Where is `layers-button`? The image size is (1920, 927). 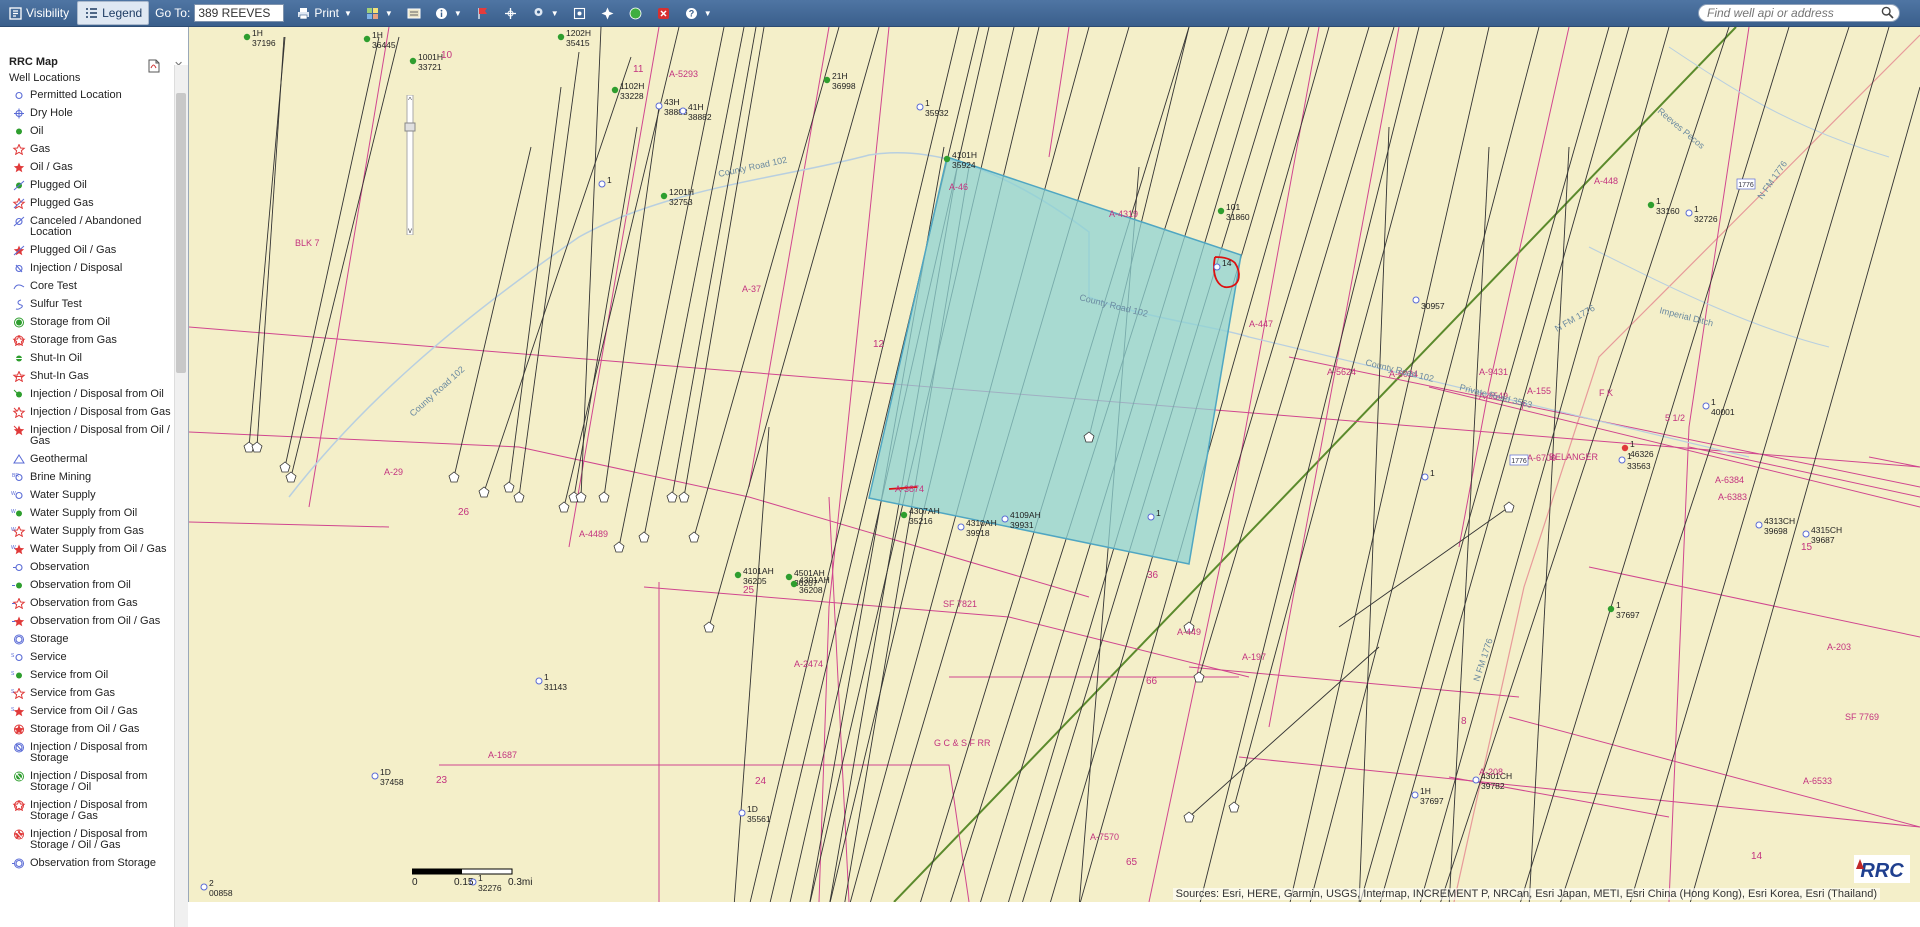
layers-button is located at coordinates (414, 13).